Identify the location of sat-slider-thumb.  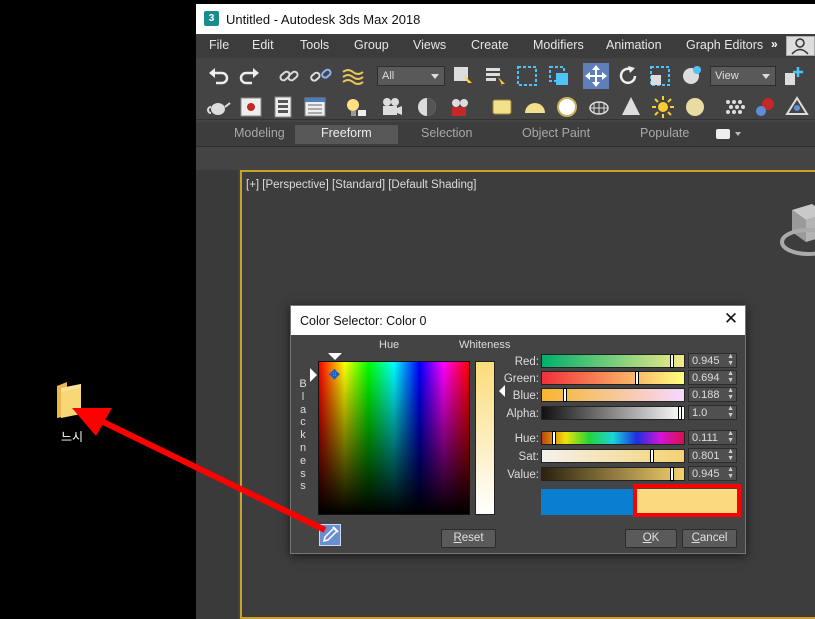
(651, 456).